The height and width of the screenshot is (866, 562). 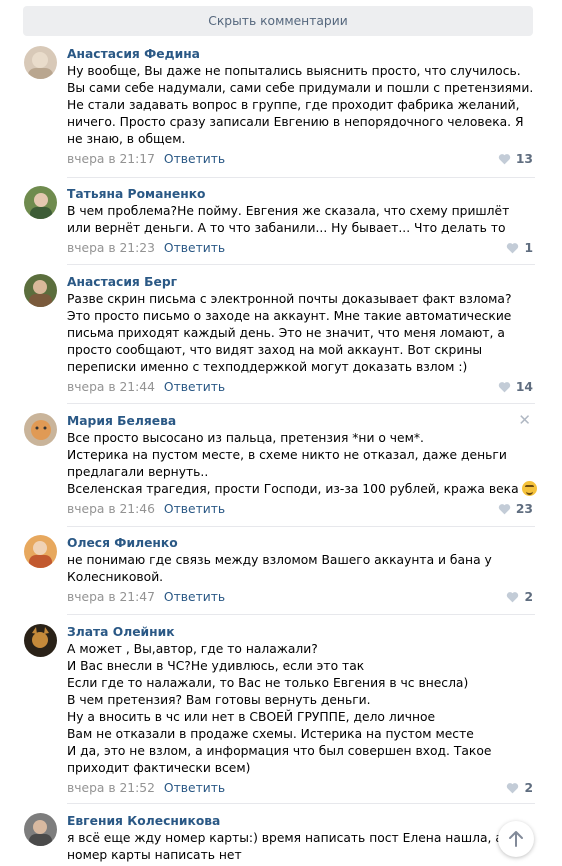 What do you see at coordinates (278, 21) in the screenshot?
I see `hide-comments-button: Скрыть комментарии` at bounding box center [278, 21].